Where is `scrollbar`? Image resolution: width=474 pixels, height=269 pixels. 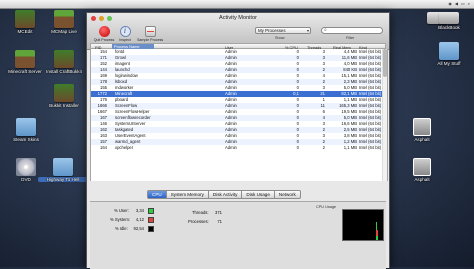 scrollbar is located at coordinates (384, 115).